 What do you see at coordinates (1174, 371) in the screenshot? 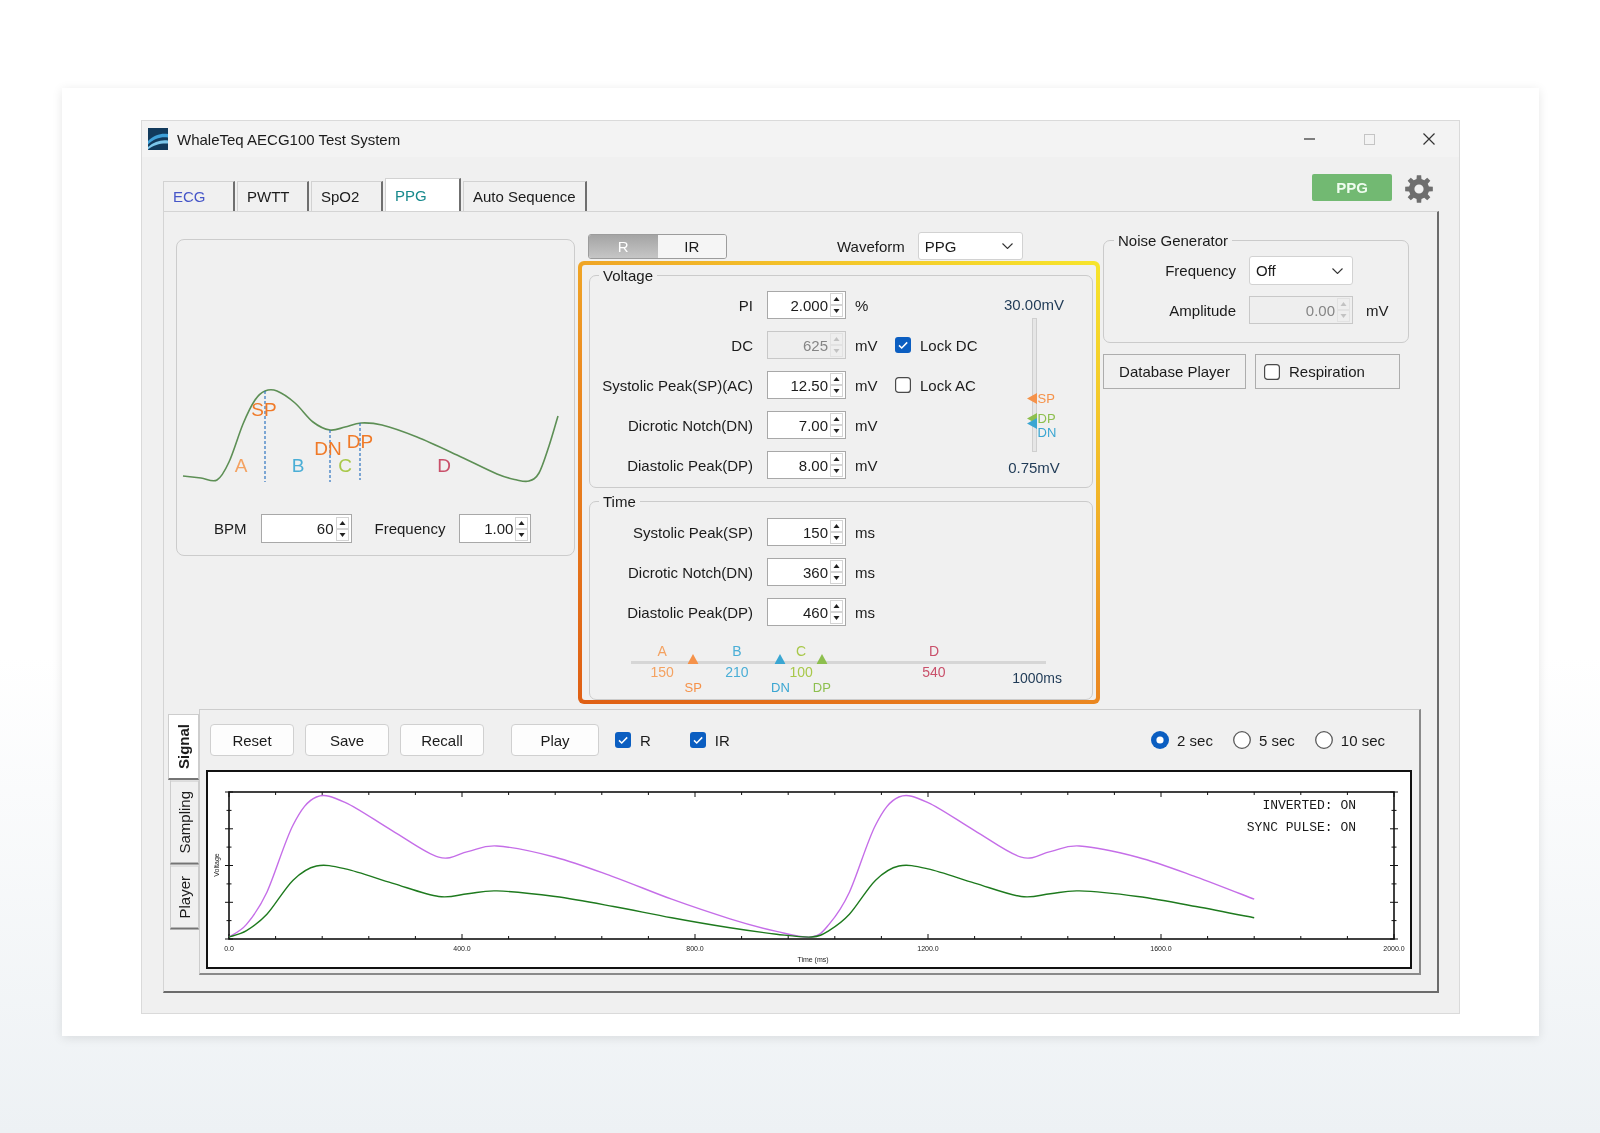
I see `database-player-button: Database Player` at bounding box center [1174, 371].